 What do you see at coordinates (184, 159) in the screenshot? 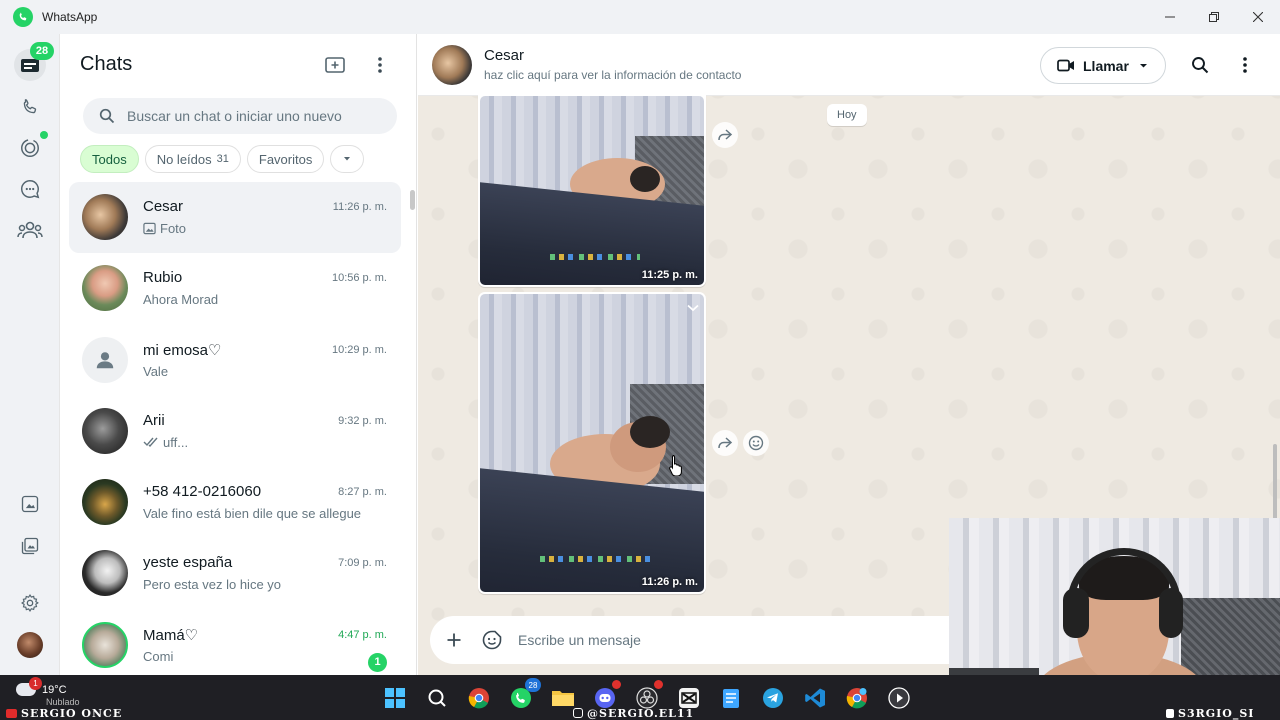
I see `filter-label: No leídos` at bounding box center [184, 159].